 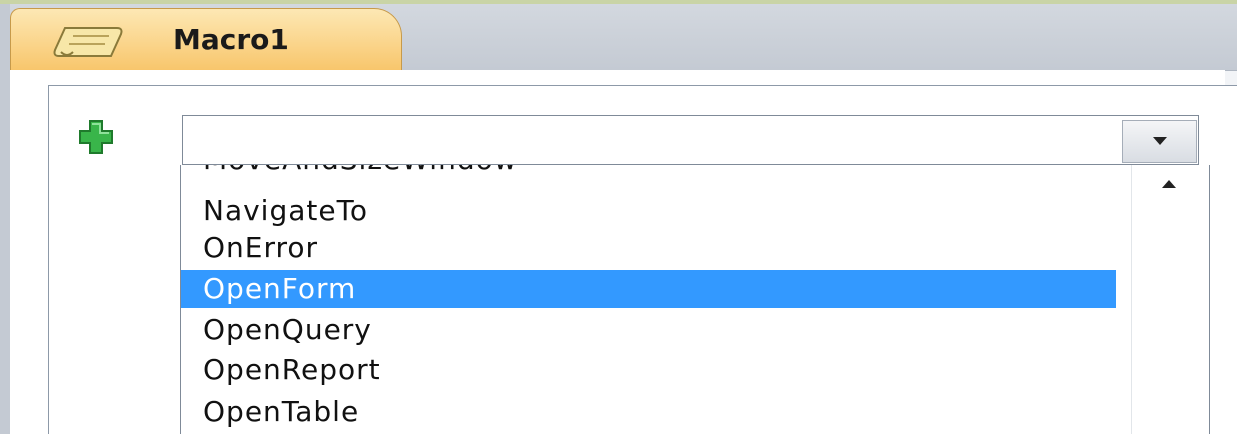 What do you see at coordinates (648, 248) in the screenshot?
I see `list-item-onerror: OnError` at bounding box center [648, 248].